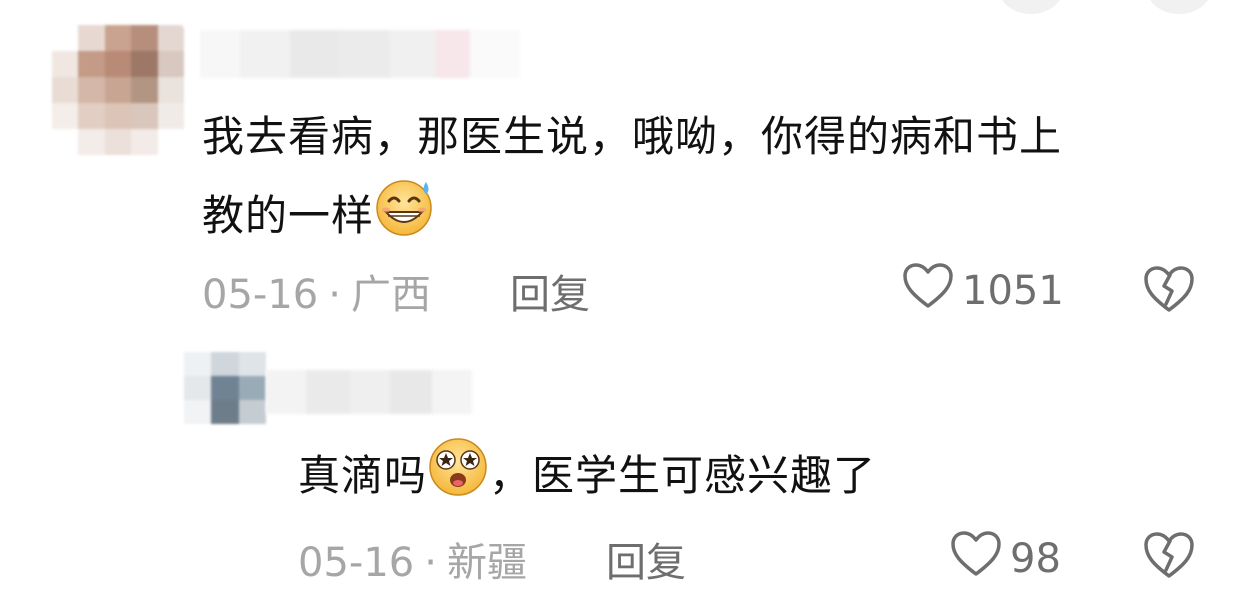 The width and height of the screenshot is (1260, 610). I want to click on like-count: 1051, so click(1013, 291).